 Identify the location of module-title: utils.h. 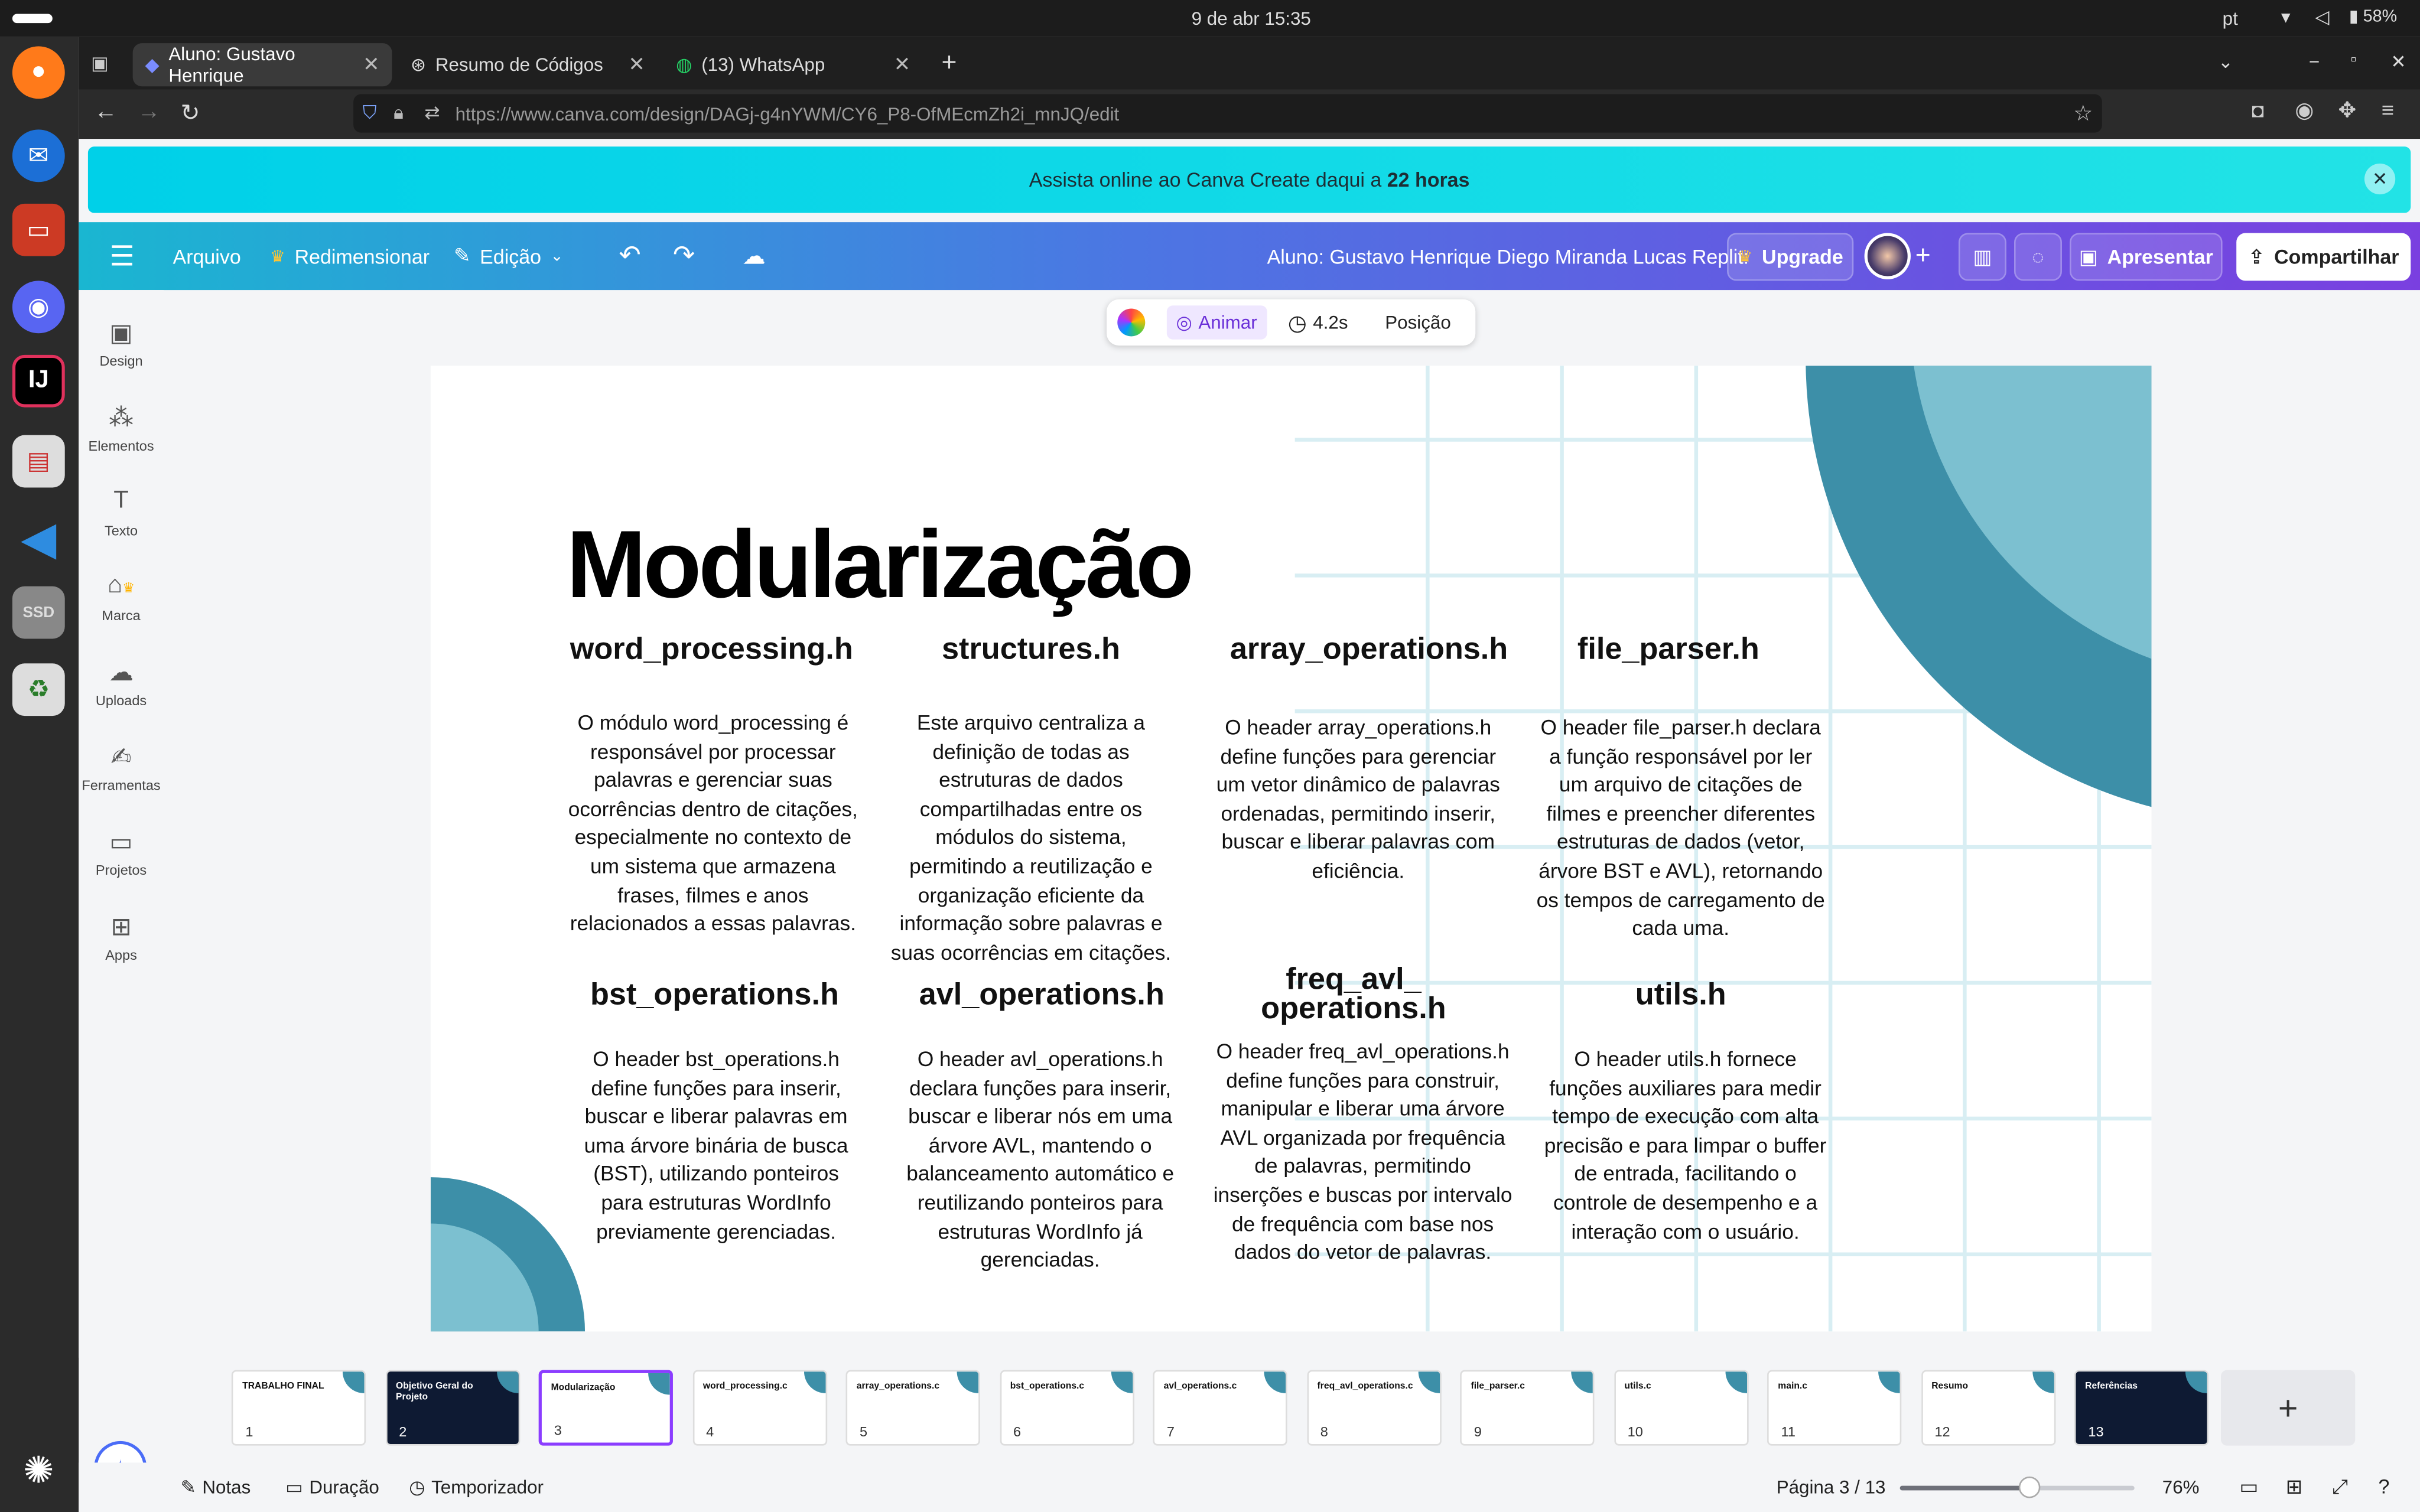
(1681, 996).